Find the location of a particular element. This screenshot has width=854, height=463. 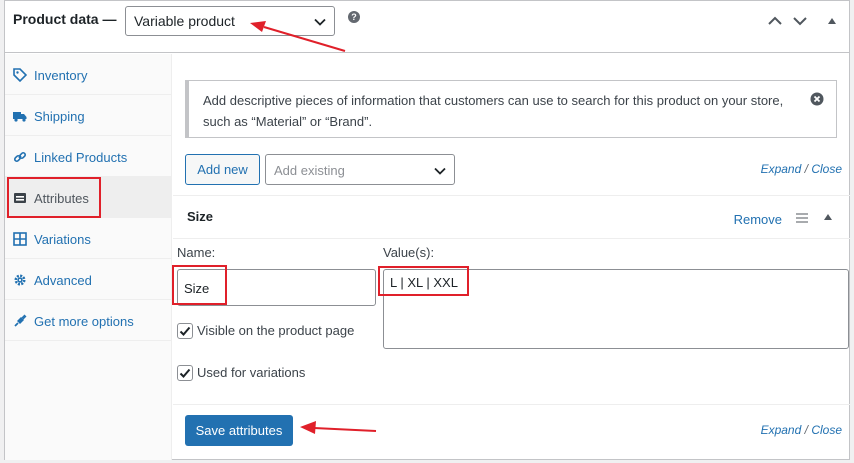

gear-icon is located at coordinates (20, 280).